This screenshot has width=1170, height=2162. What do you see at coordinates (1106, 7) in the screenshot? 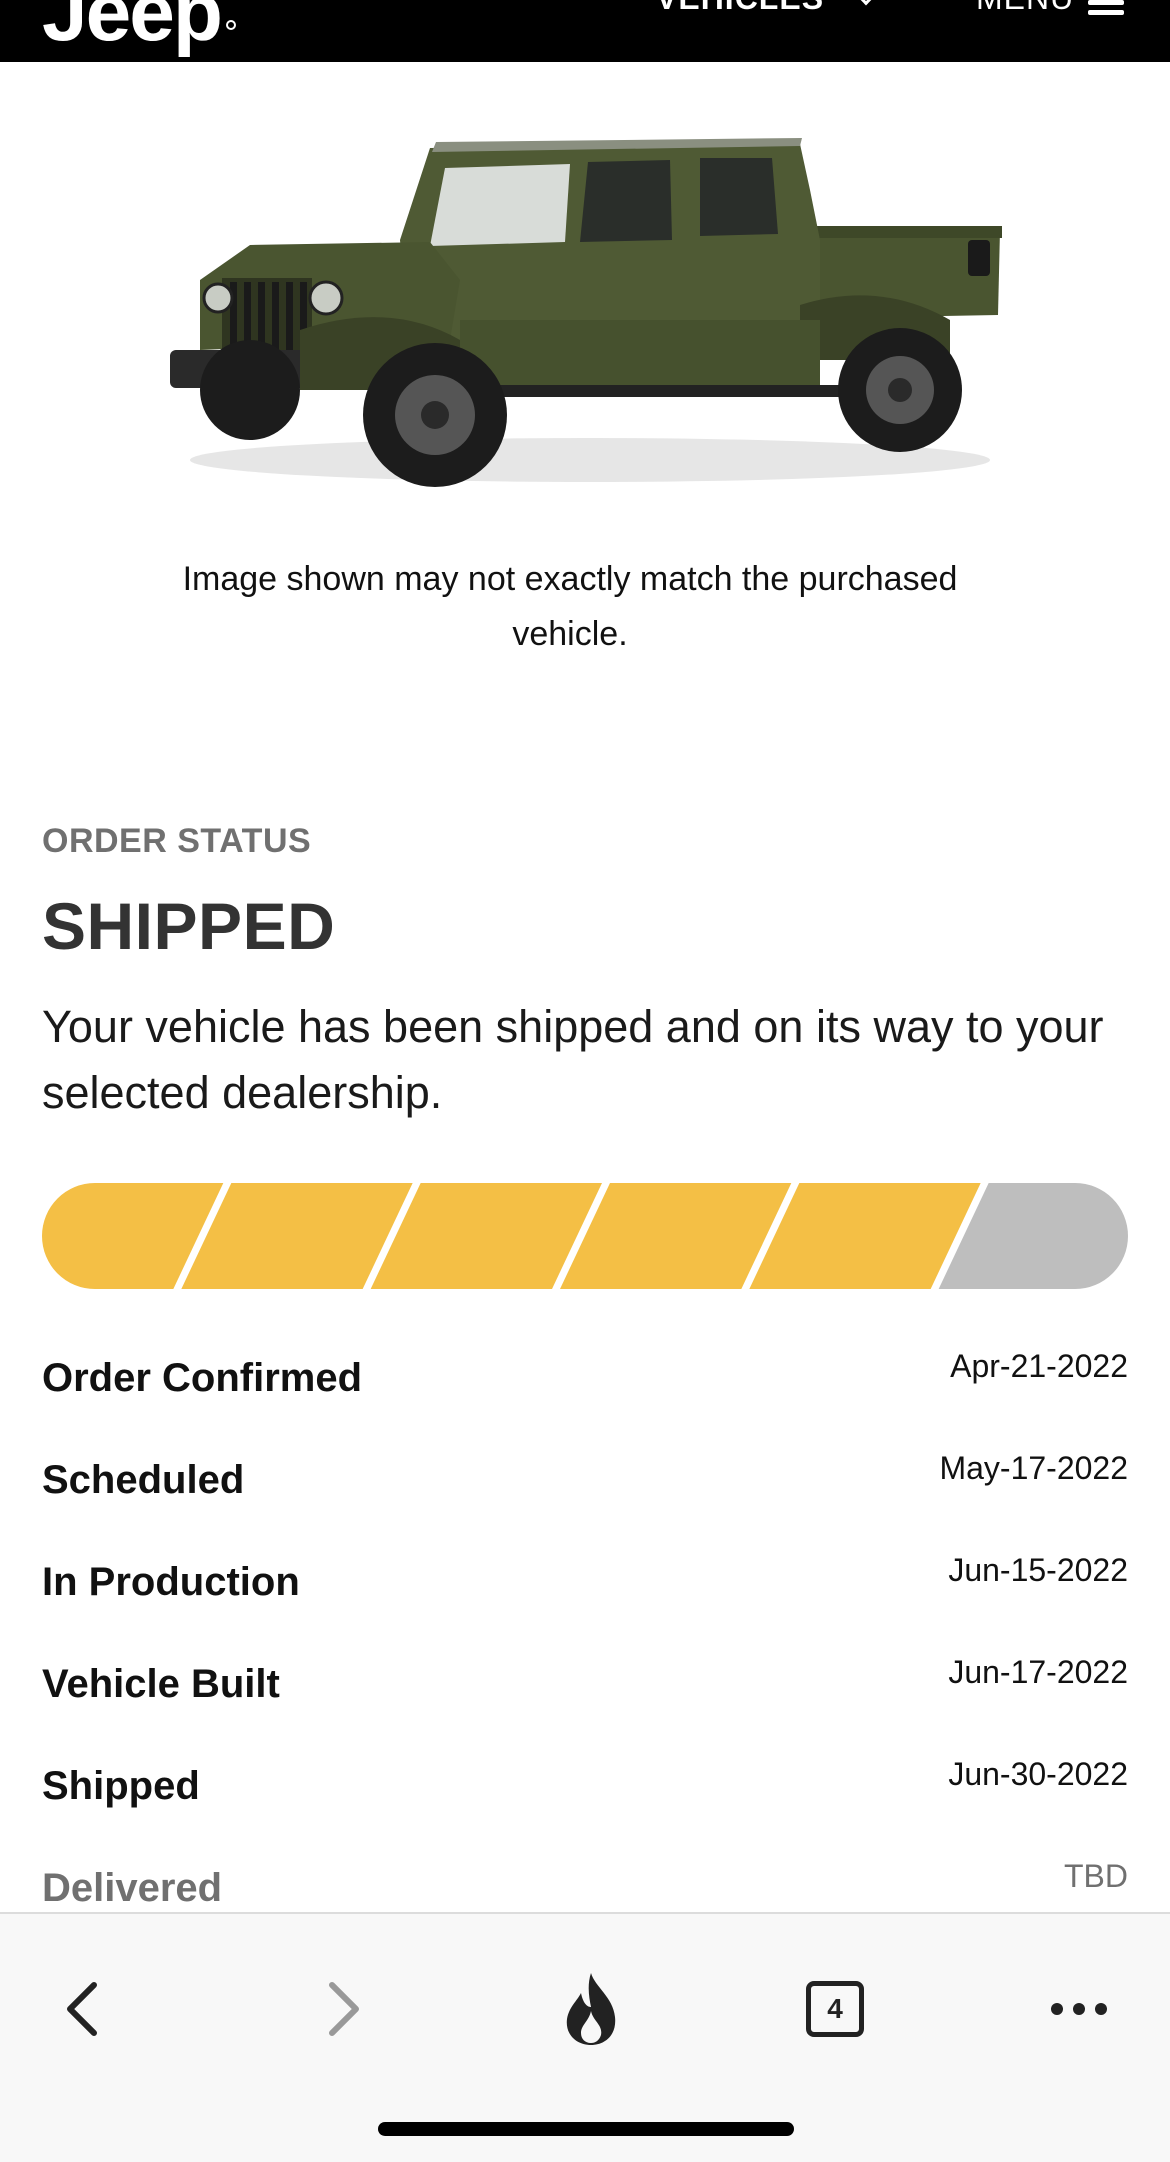
I see `hamburger-icon` at bounding box center [1106, 7].